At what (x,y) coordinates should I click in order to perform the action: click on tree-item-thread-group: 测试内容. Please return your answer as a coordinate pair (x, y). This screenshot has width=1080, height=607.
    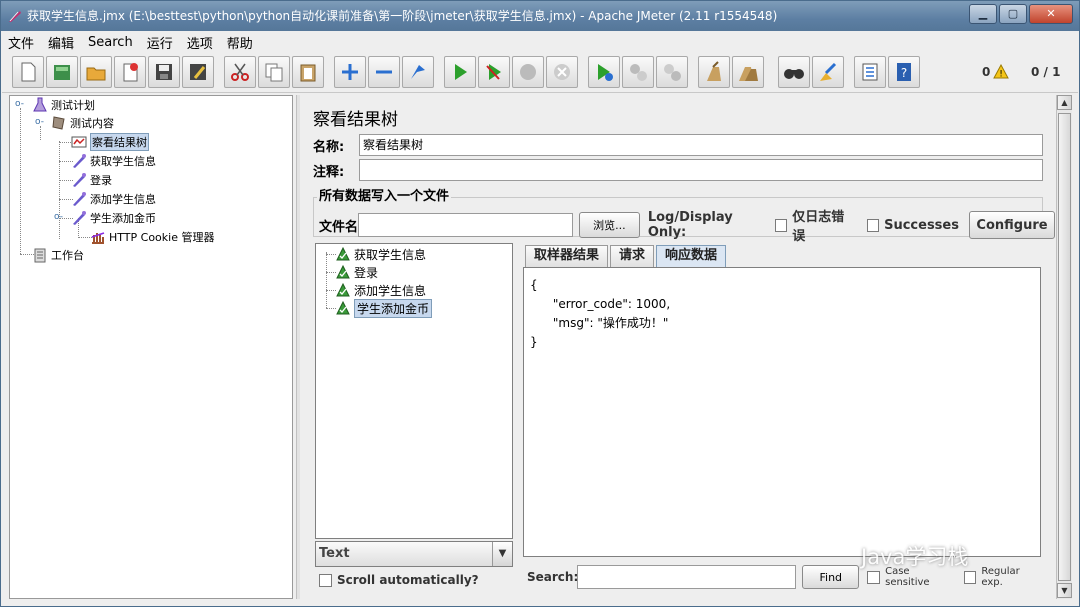
    Looking at the image, I should click on (82, 123).